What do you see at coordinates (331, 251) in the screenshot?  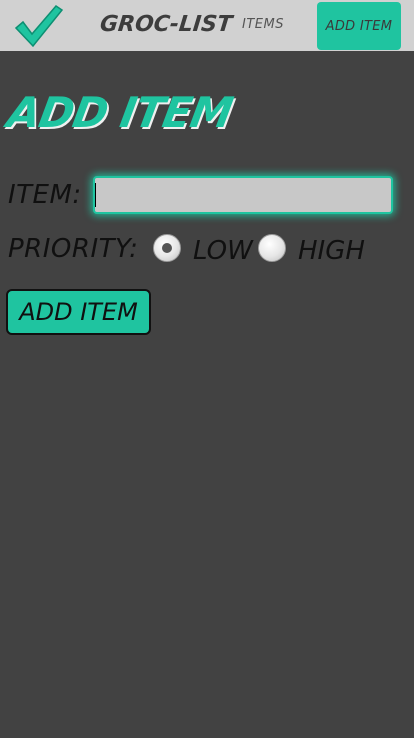 I see `priority-high-label: HIGH` at bounding box center [331, 251].